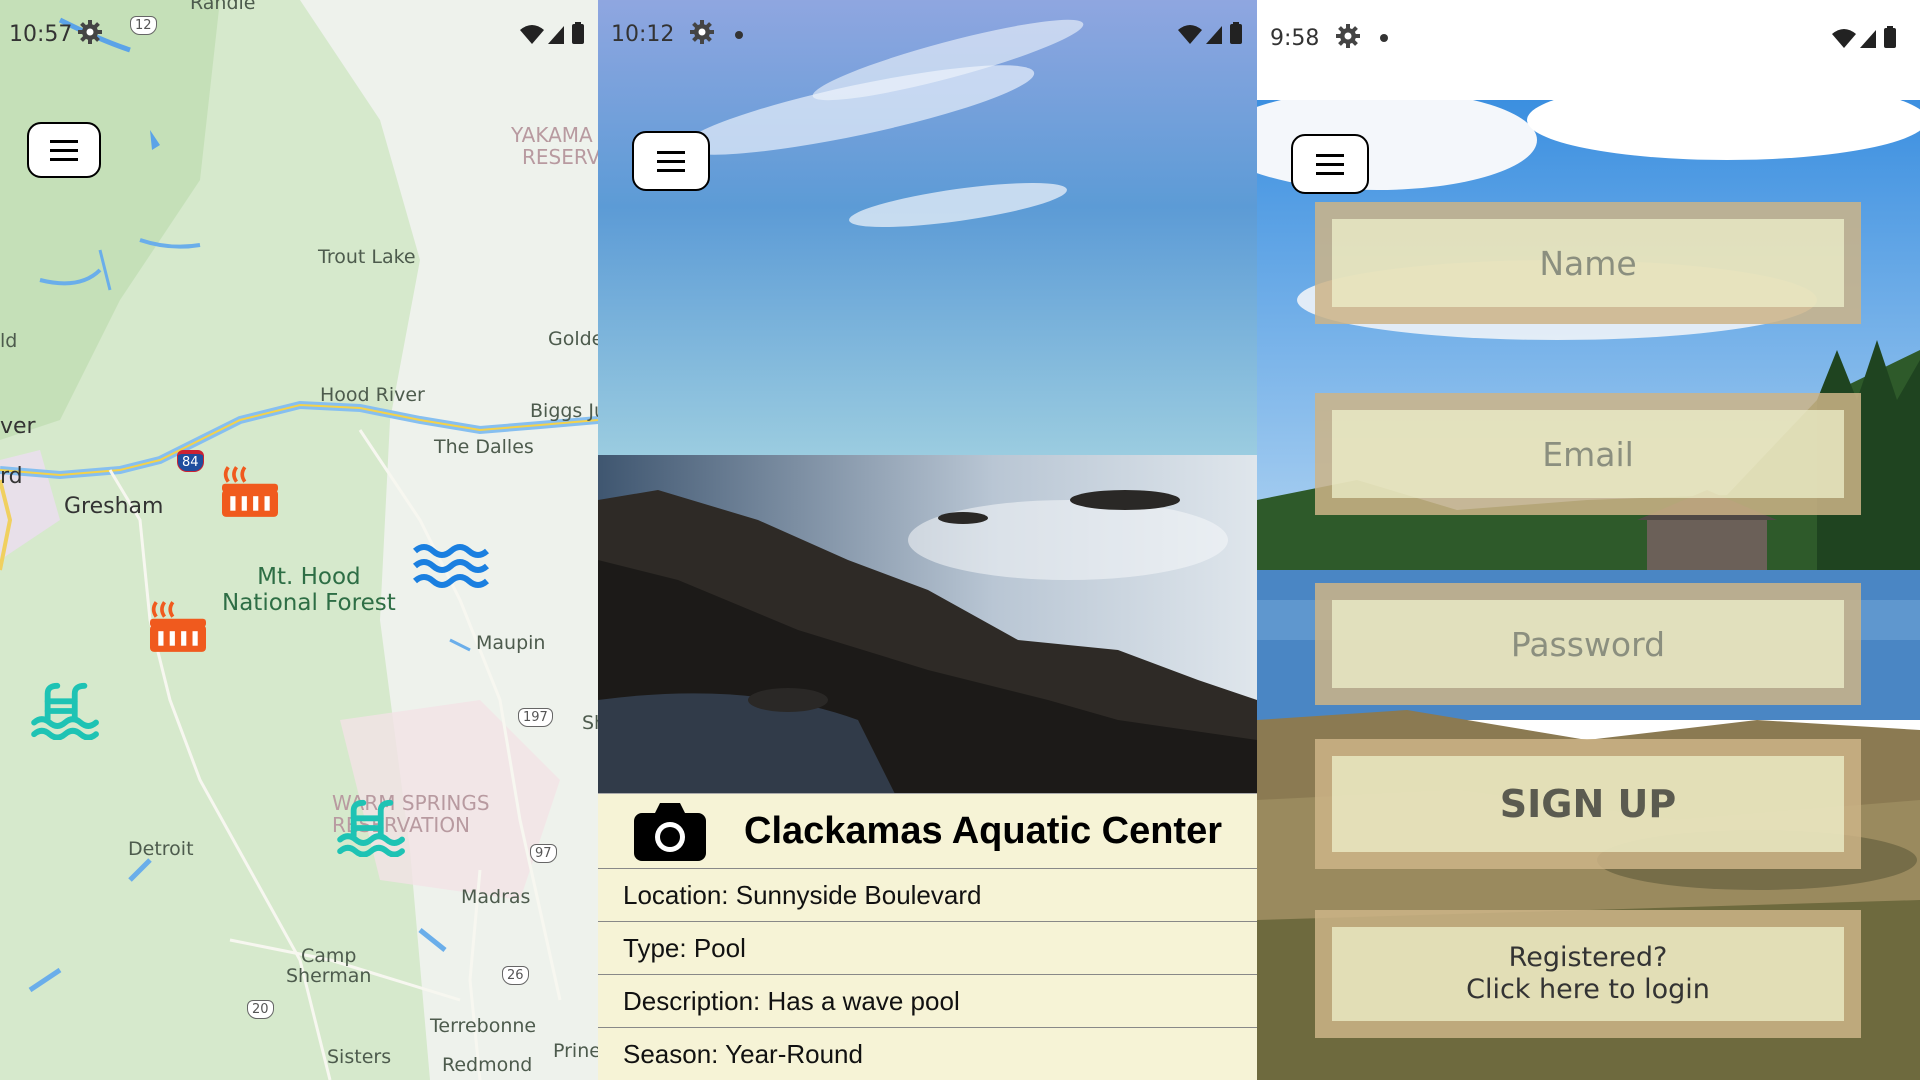 The height and width of the screenshot is (1080, 1920). I want to click on signup-button: SIGN UP, so click(1588, 804).